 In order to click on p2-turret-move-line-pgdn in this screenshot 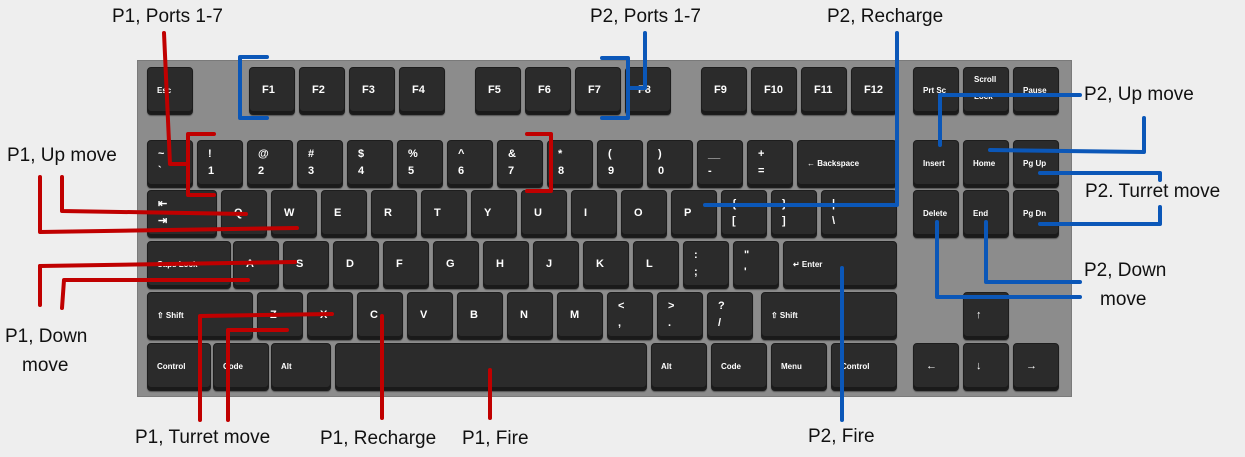, I will do `click(1100, 215)`.